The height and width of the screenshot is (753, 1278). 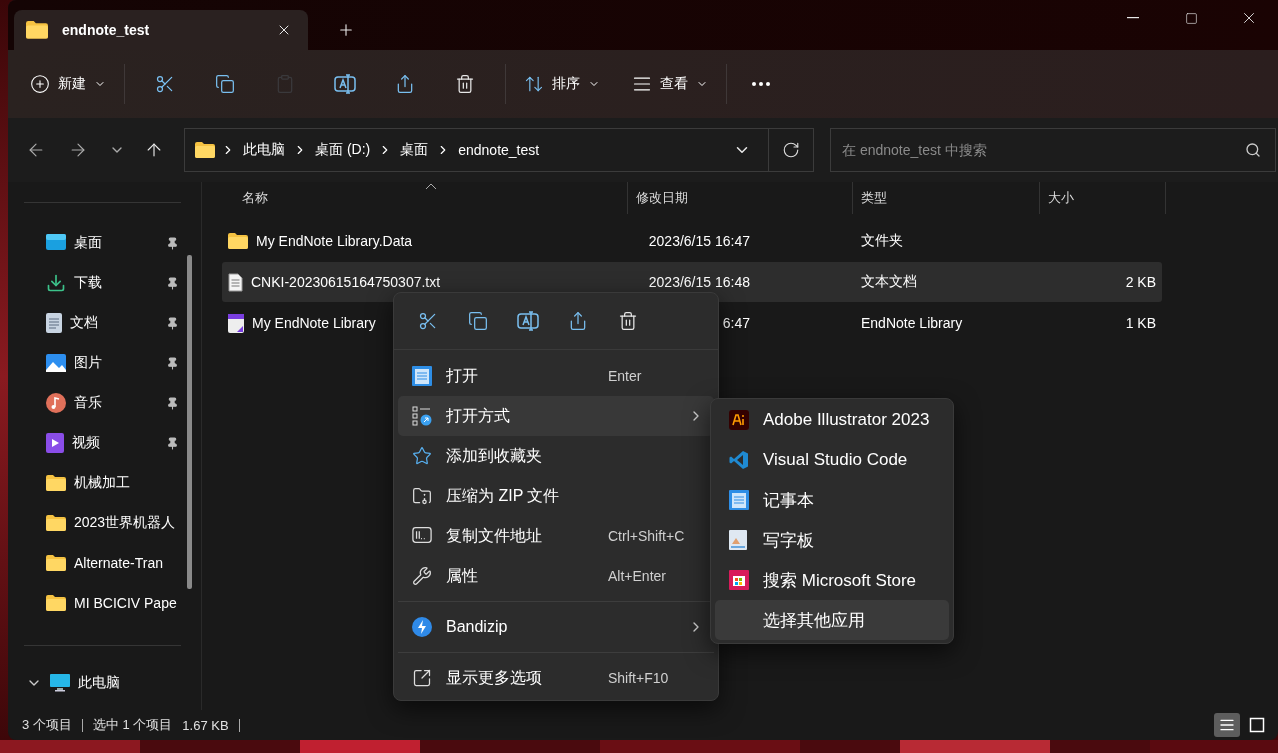 What do you see at coordinates (1257, 725) in the screenshot?
I see `square-icon` at bounding box center [1257, 725].